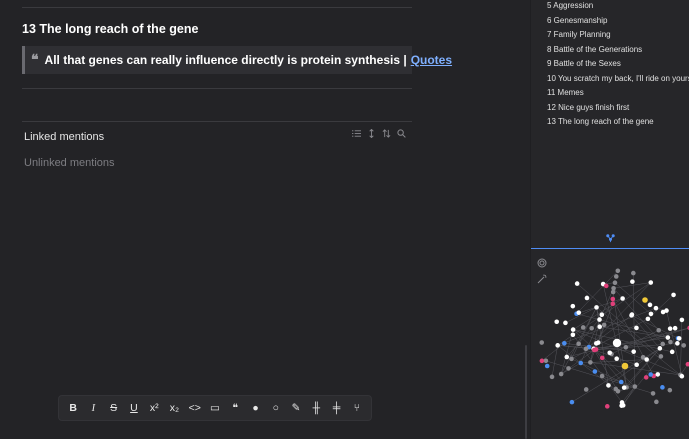 The width and height of the screenshot is (689, 439). What do you see at coordinates (618, 108) in the screenshot?
I see `chapter-item: 12 Nice guys finish first` at bounding box center [618, 108].